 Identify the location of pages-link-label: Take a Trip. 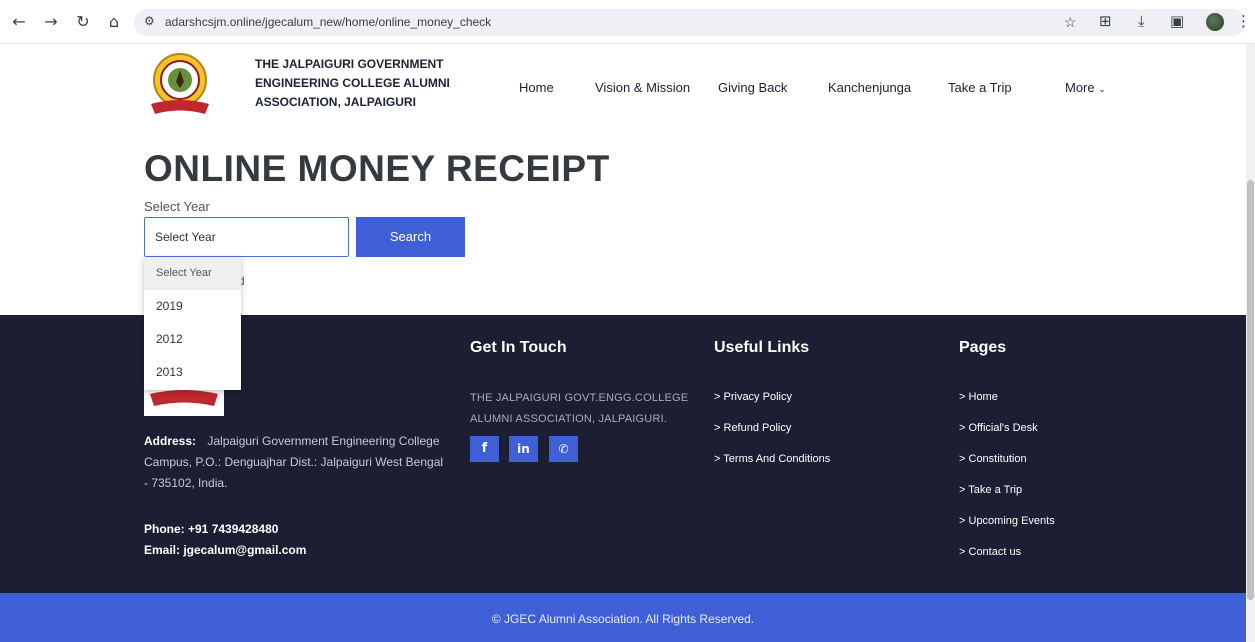
(995, 490).